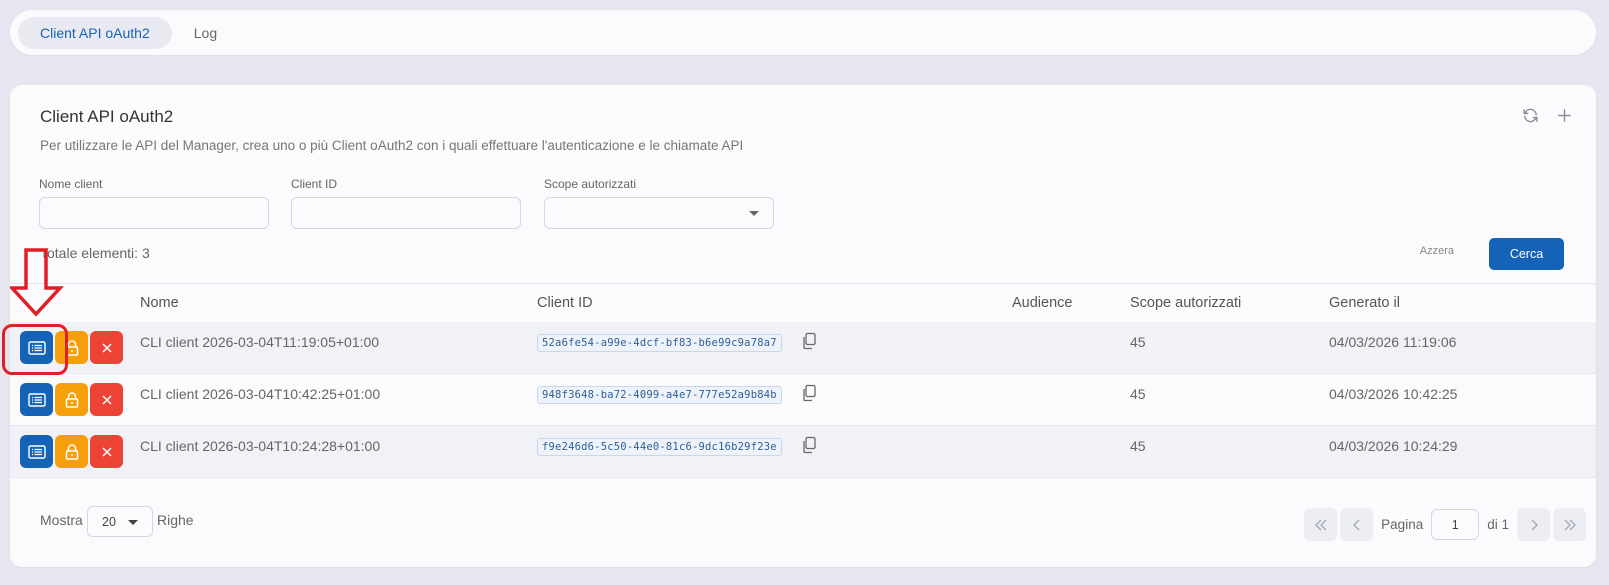 The width and height of the screenshot is (1609, 585). Describe the element at coordinates (1547, 115) in the screenshot. I see `card-actions` at that location.